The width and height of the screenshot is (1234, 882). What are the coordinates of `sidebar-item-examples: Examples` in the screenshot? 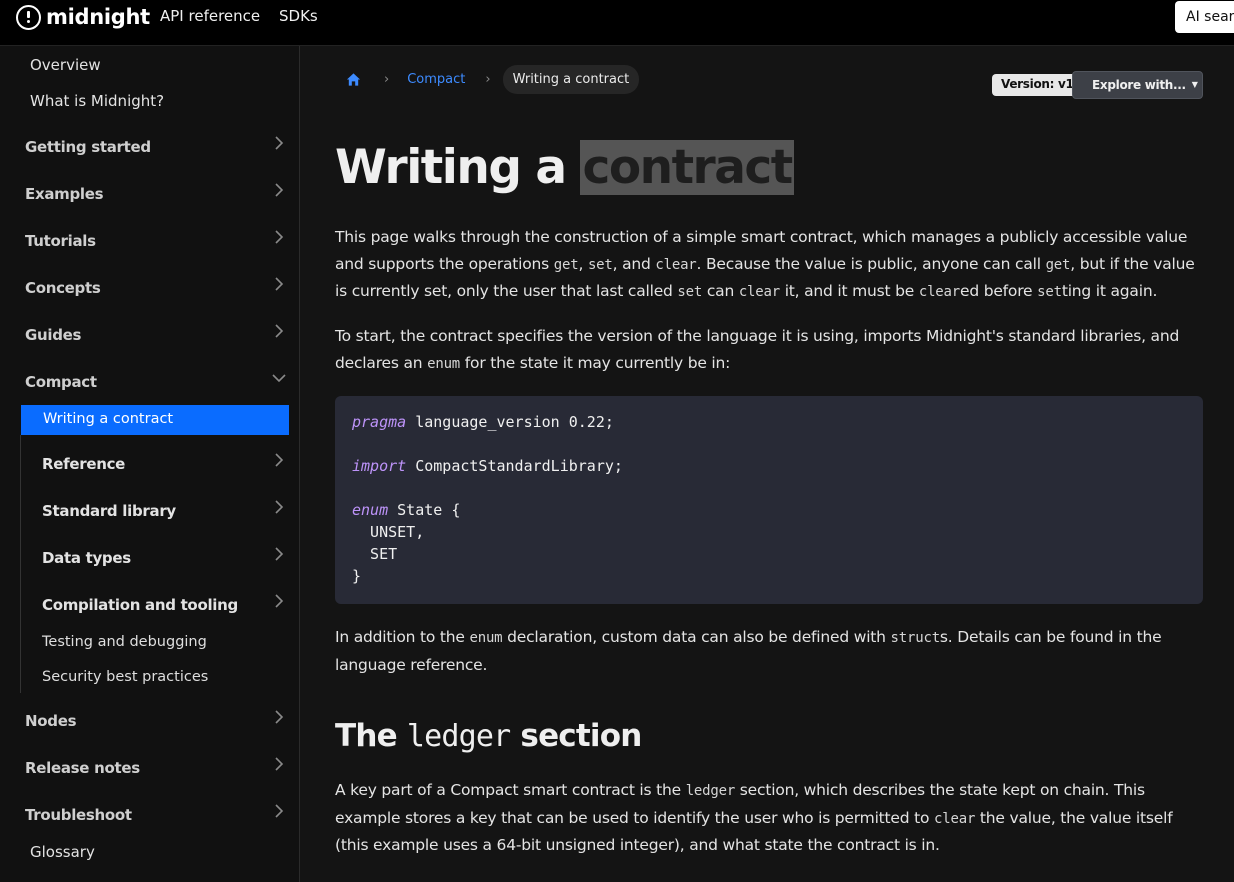 It's located at (64, 194).